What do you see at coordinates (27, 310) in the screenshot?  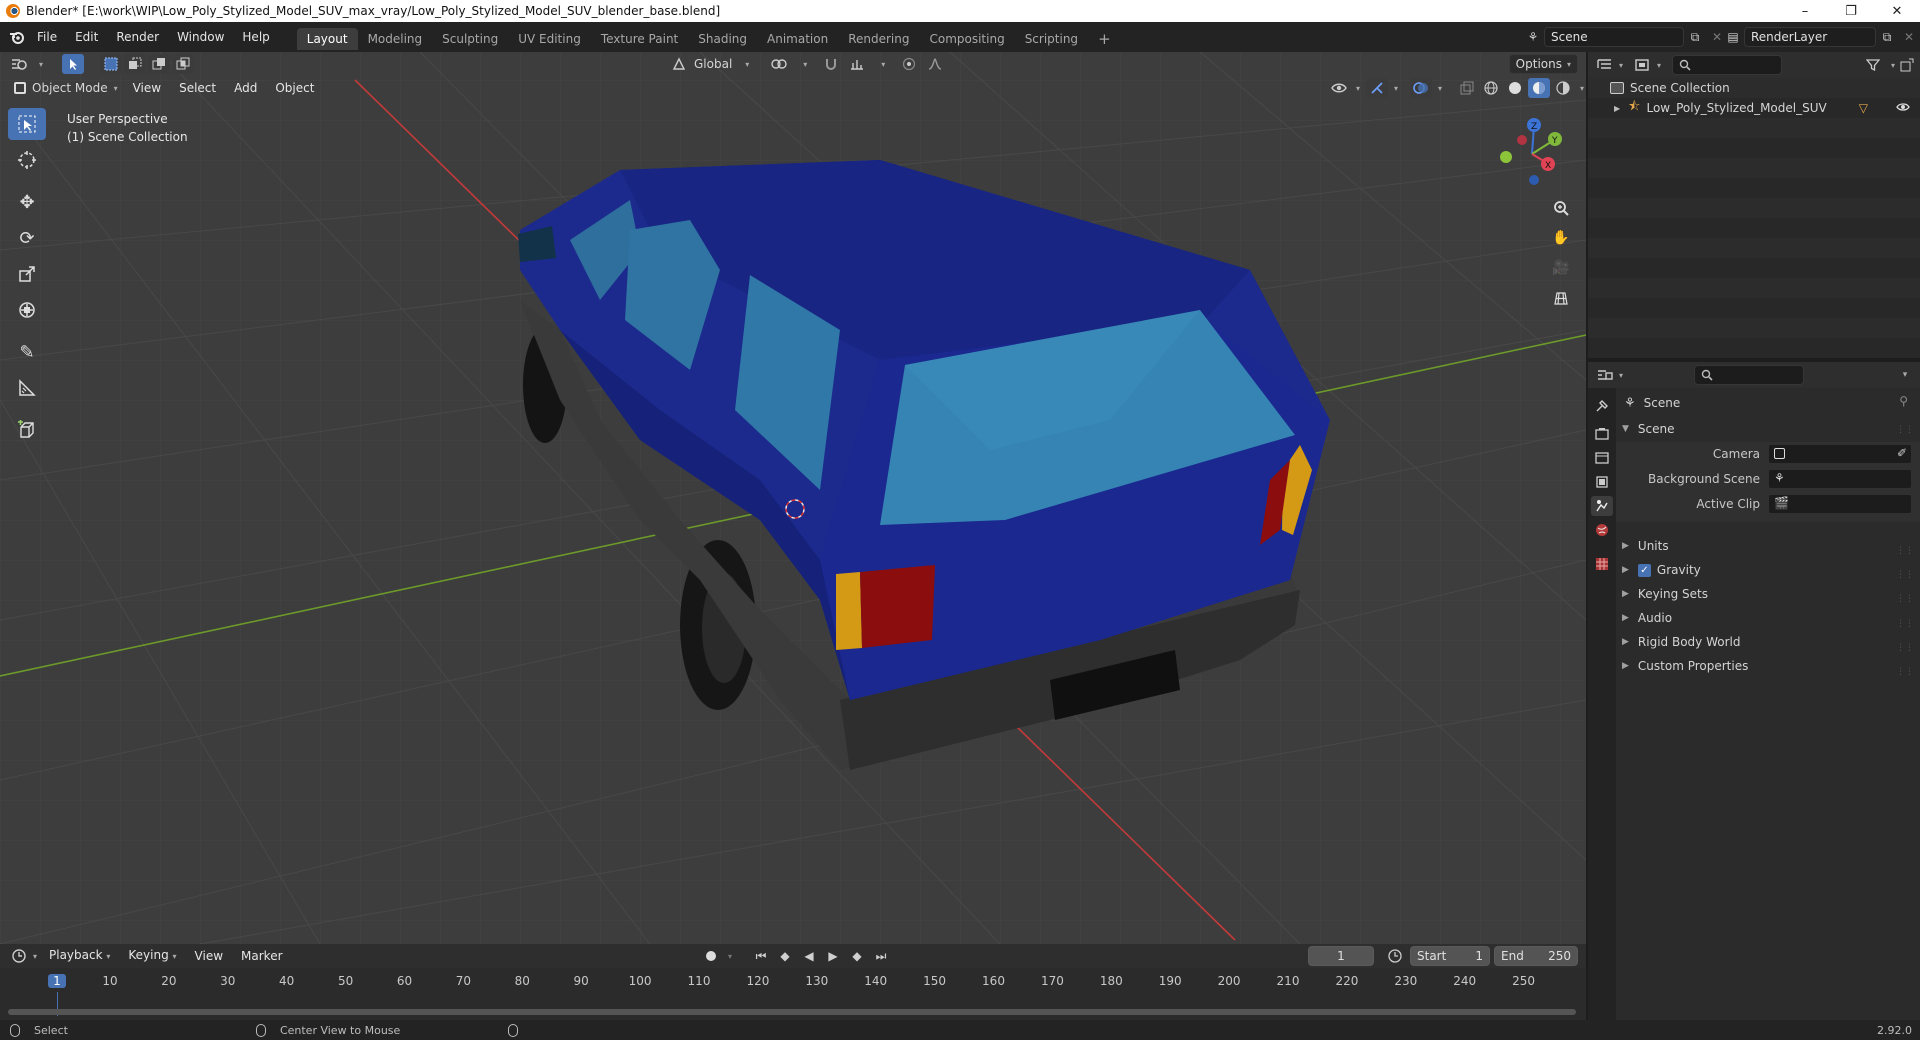 I see `transform-tool-icon` at bounding box center [27, 310].